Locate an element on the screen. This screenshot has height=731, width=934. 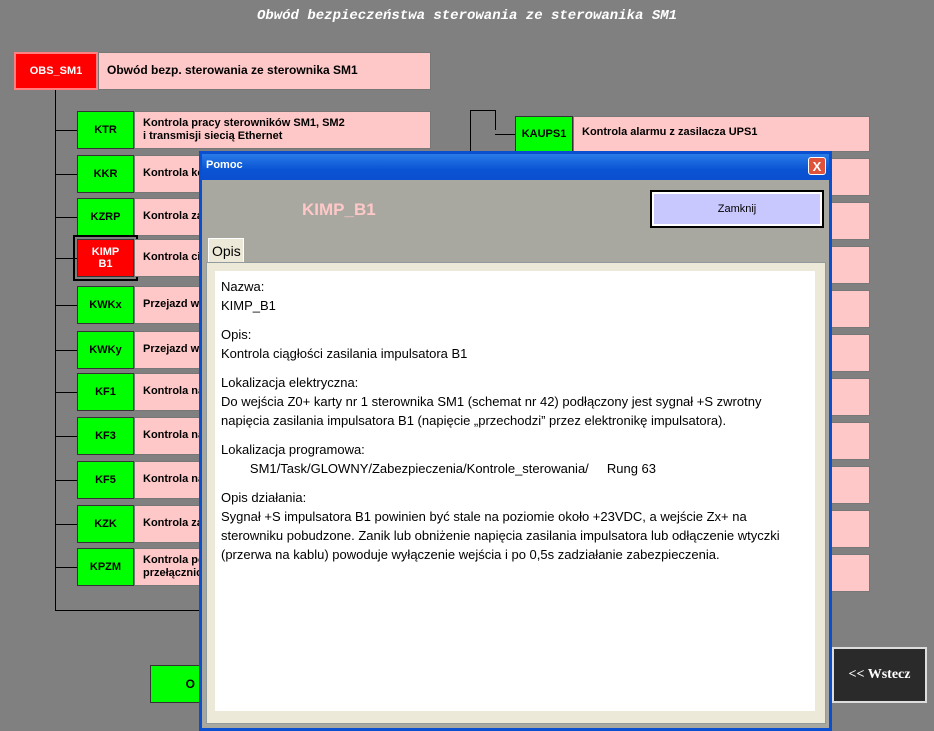
dialog-titlebar: Pomoc X is located at coordinates (515, 167).